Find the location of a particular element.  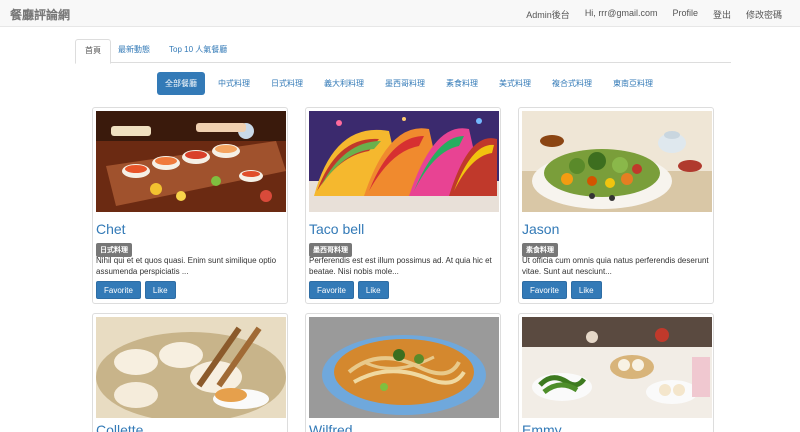

restaurant-card: Collette is located at coordinates (190, 372).